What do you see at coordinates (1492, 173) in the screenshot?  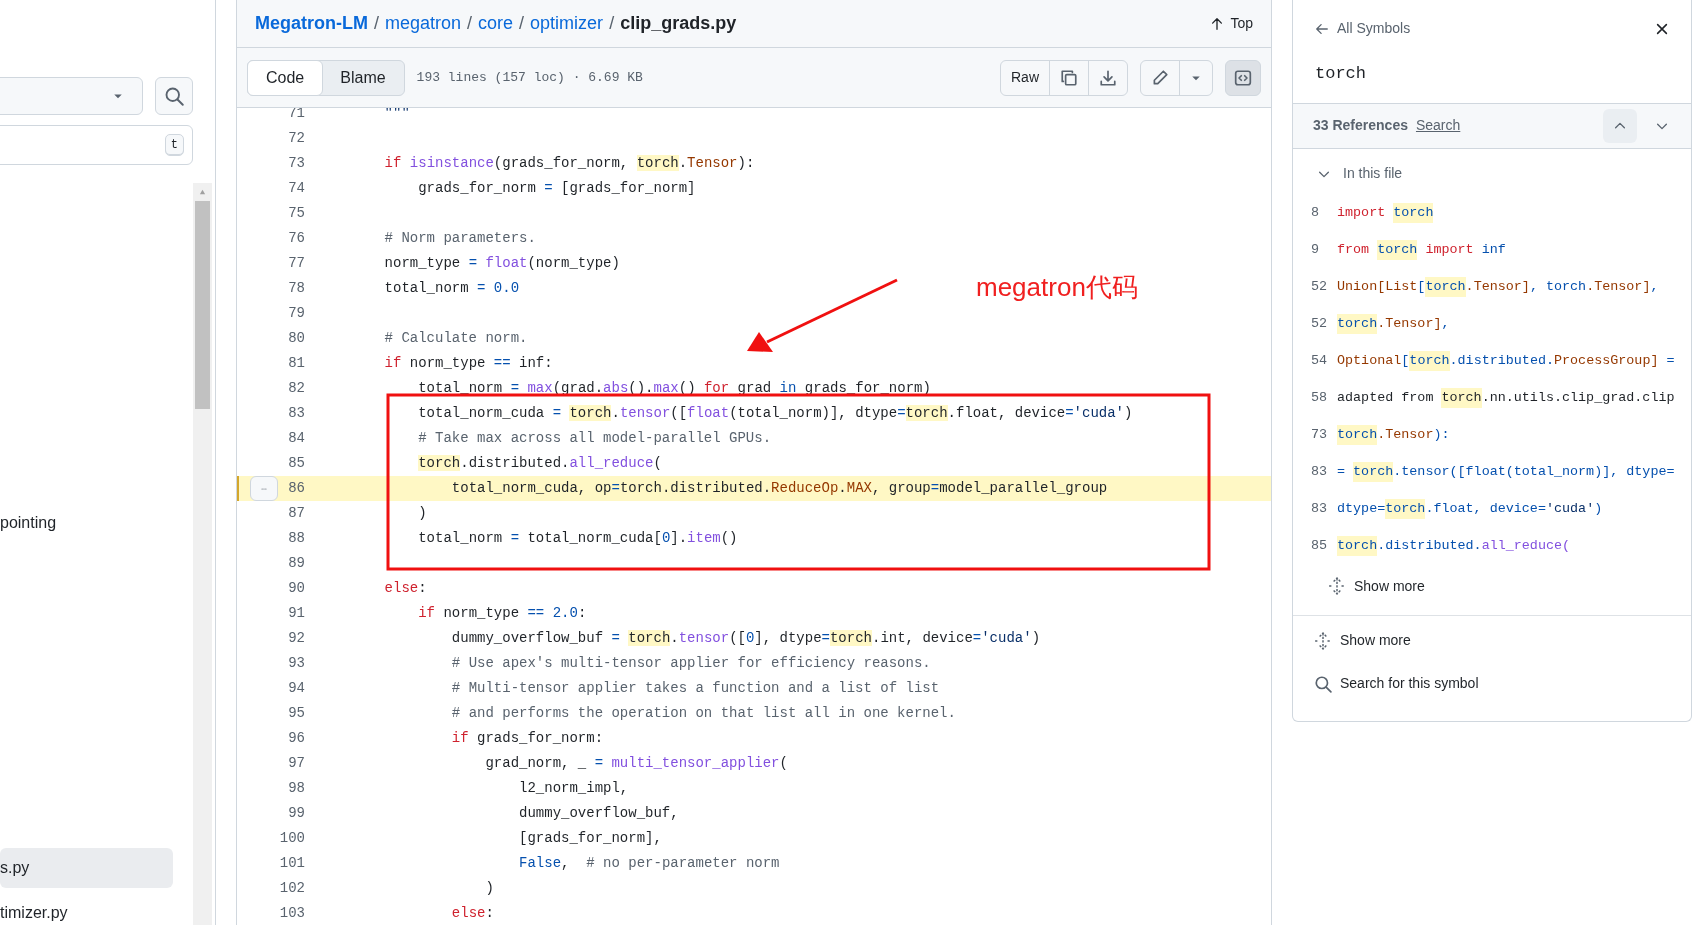 I see `section-toggle: In this file` at bounding box center [1492, 173].